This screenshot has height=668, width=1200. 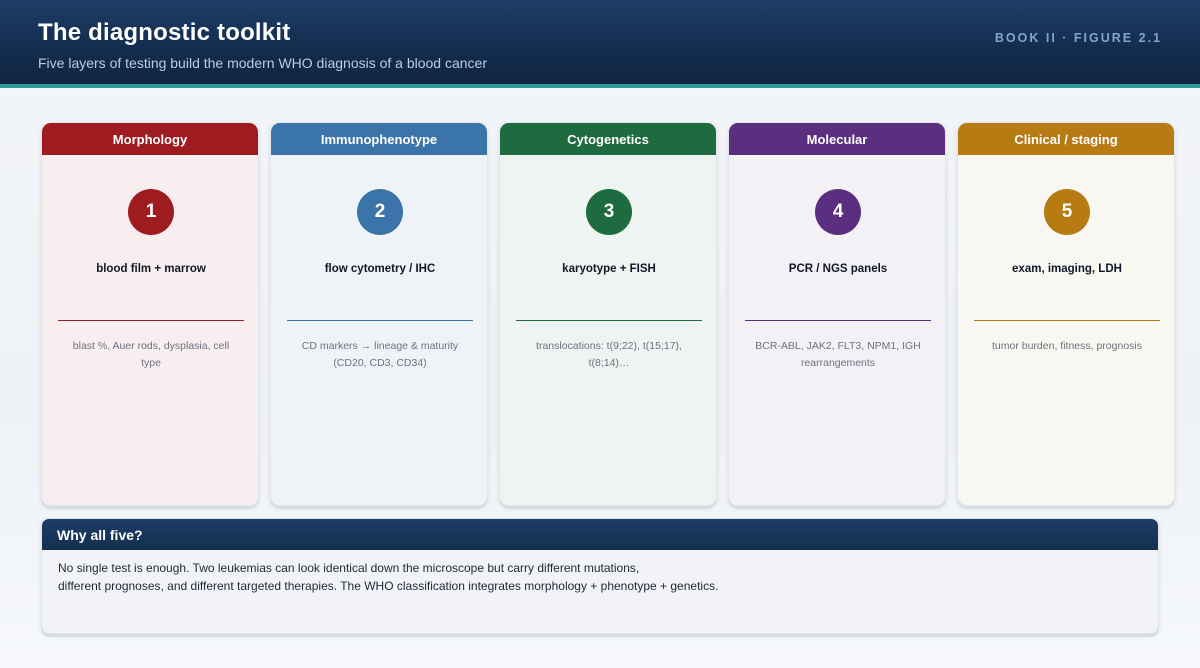 I want to click on card-description: blast %, Auer rods, dysplasia, cell type, so click(x=151, y=354).